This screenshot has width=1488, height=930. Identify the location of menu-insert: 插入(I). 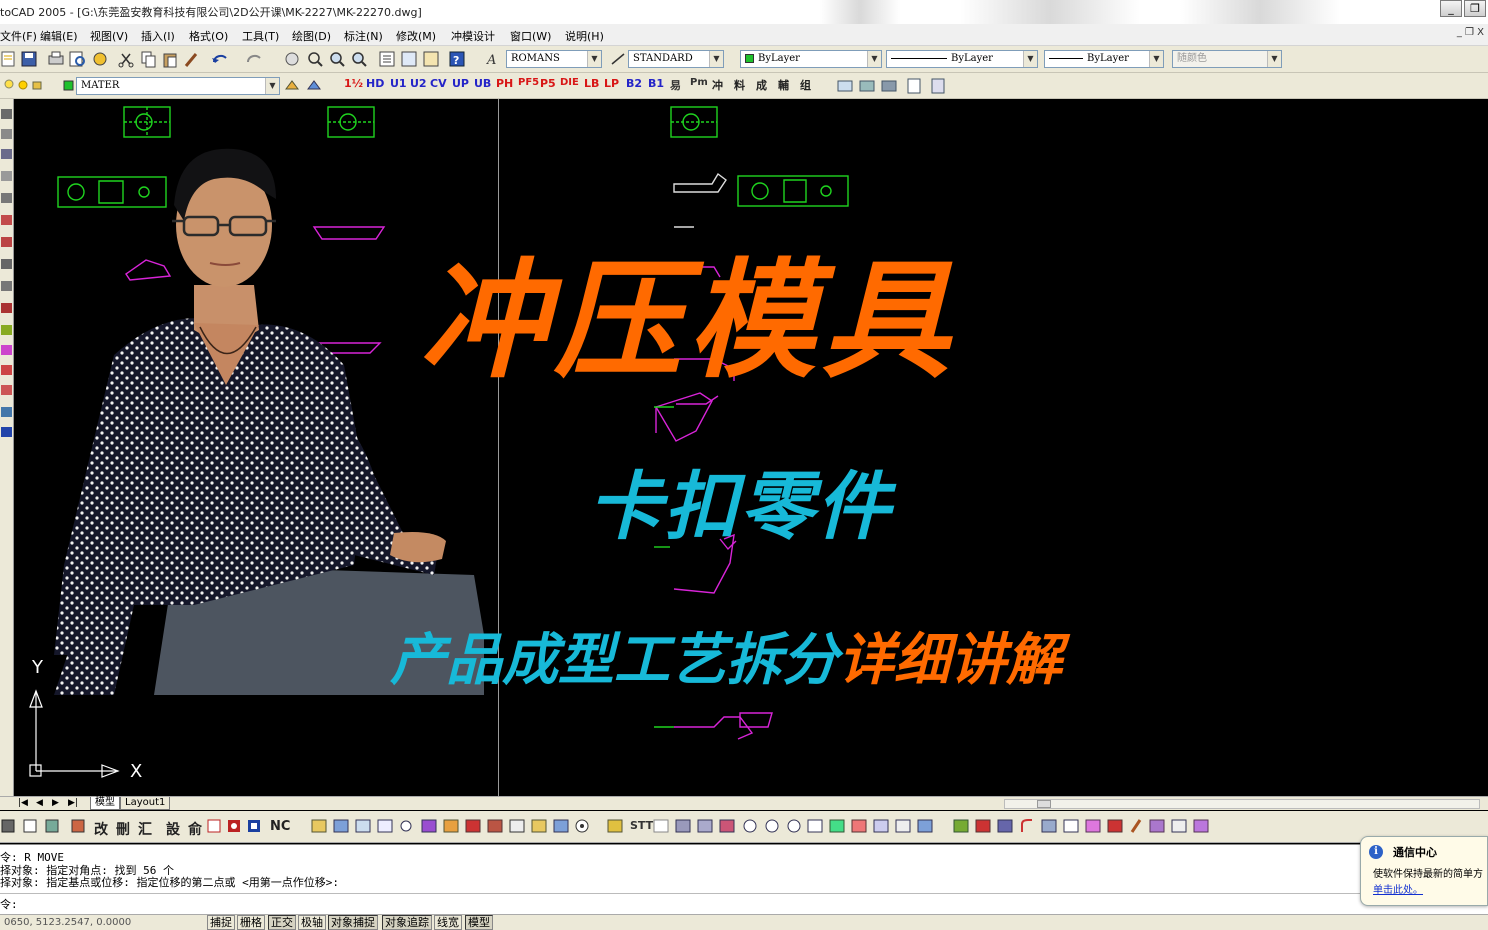
(158, 36).